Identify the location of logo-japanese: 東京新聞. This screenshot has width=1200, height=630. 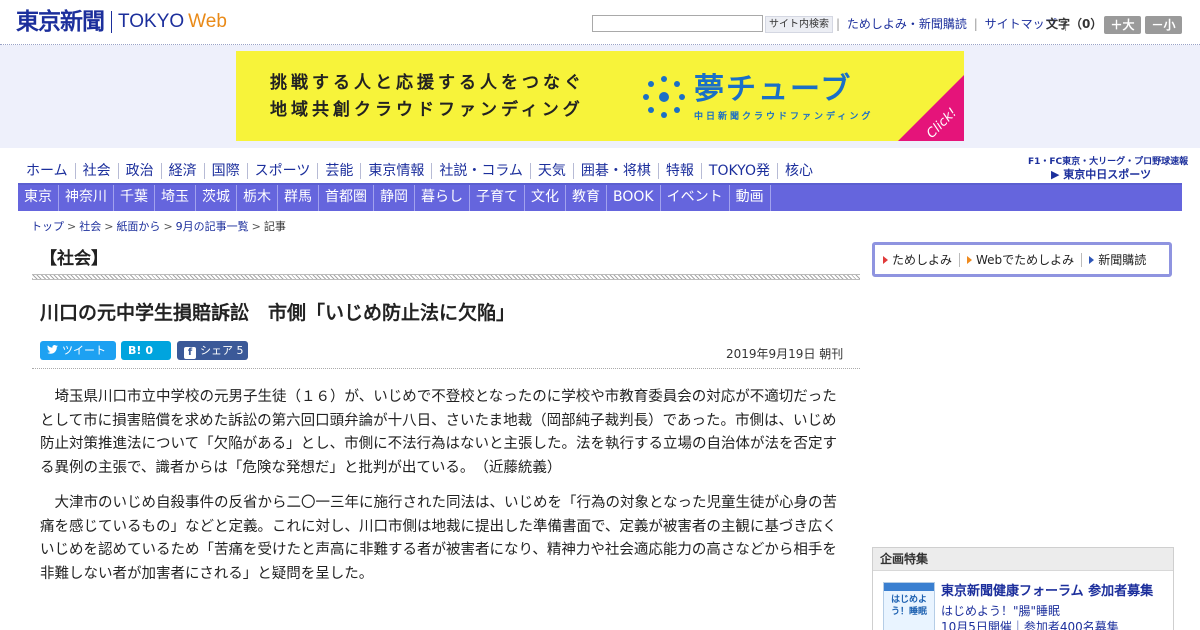
(60, 21).